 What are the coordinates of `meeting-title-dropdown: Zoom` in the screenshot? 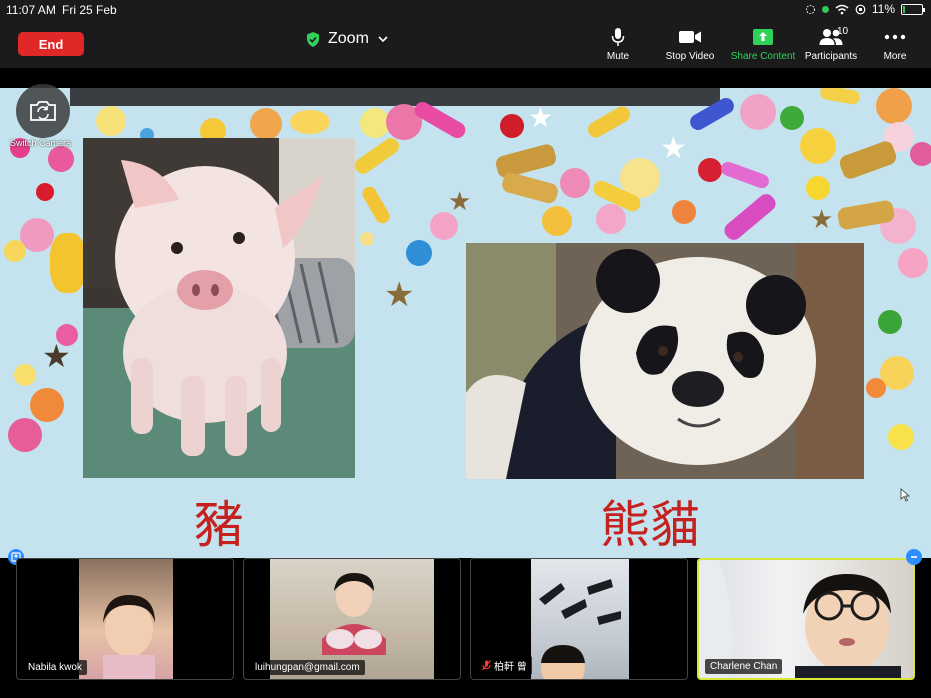 It's located at (347, 39).